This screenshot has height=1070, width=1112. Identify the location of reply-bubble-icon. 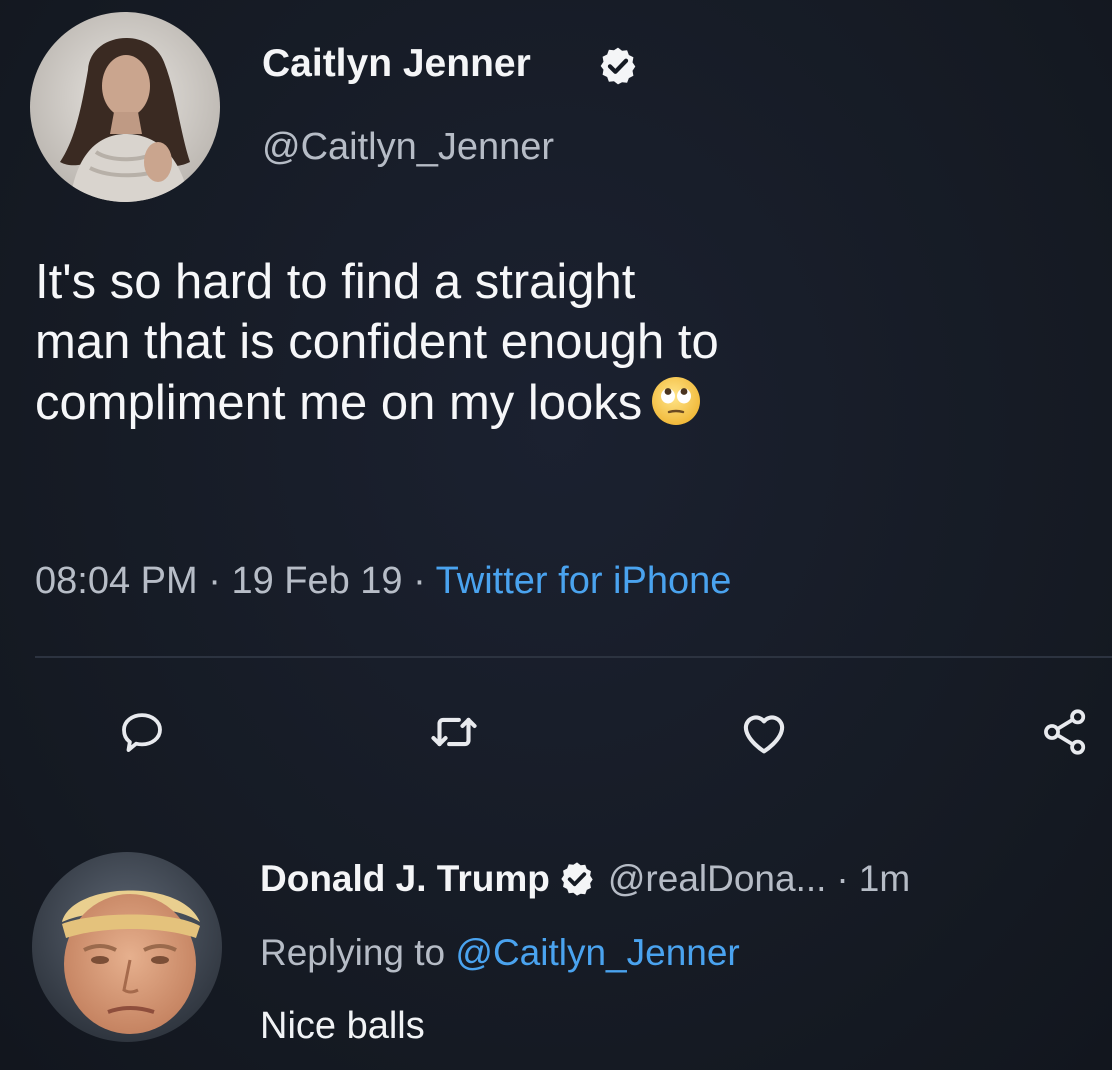
(142, 732).